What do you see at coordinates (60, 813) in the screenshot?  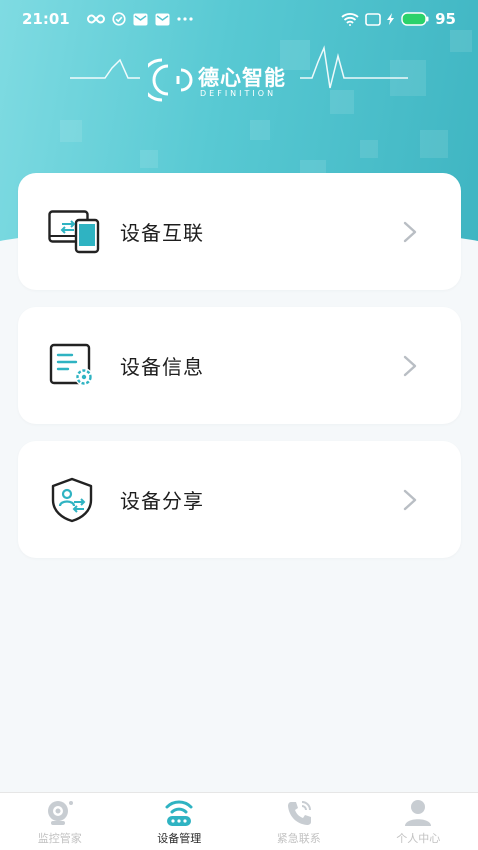 I see `camera-icon` at bounding box center [60, 813].